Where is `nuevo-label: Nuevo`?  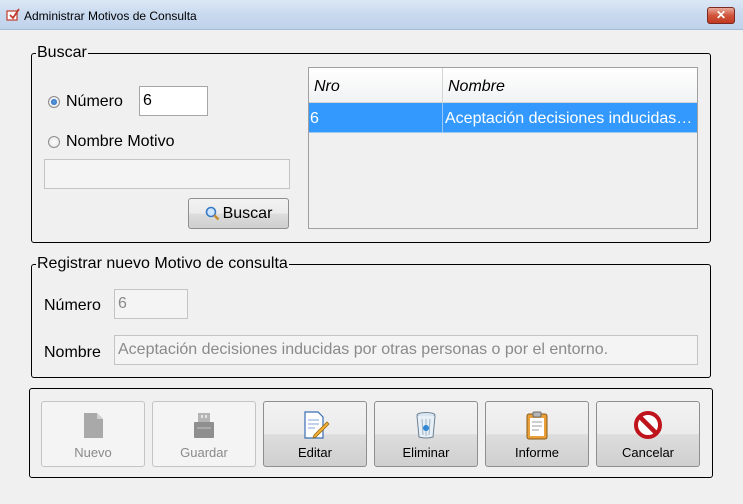
nuevo-label: Nuevo is located at coordinates (93, 452).